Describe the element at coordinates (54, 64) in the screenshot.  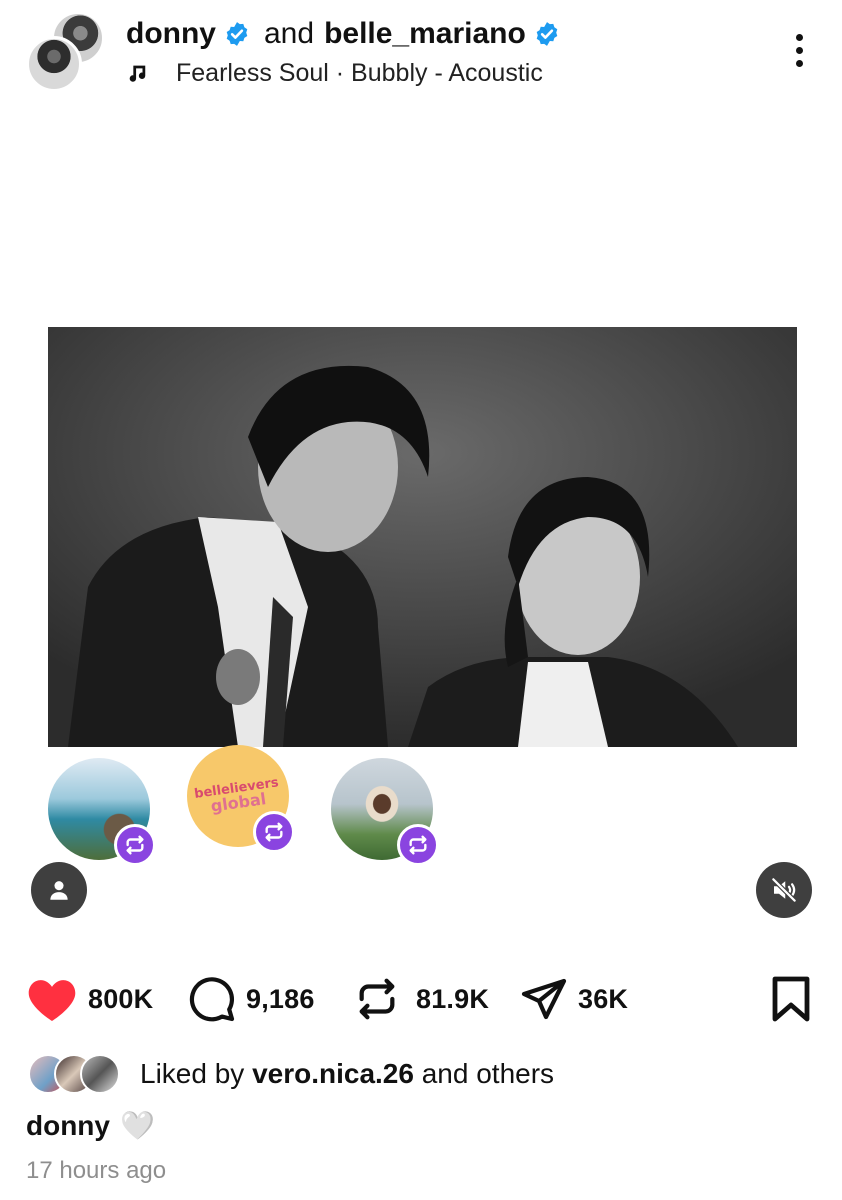
I see `avatar-belle-mariano` at that location.